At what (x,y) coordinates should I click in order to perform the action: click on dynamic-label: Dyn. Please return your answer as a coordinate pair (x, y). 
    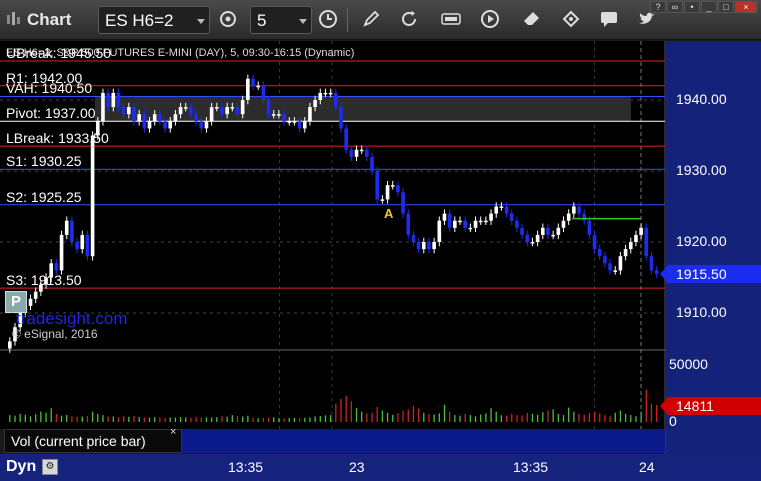
    Looking at the image, I should click on (21, 467).